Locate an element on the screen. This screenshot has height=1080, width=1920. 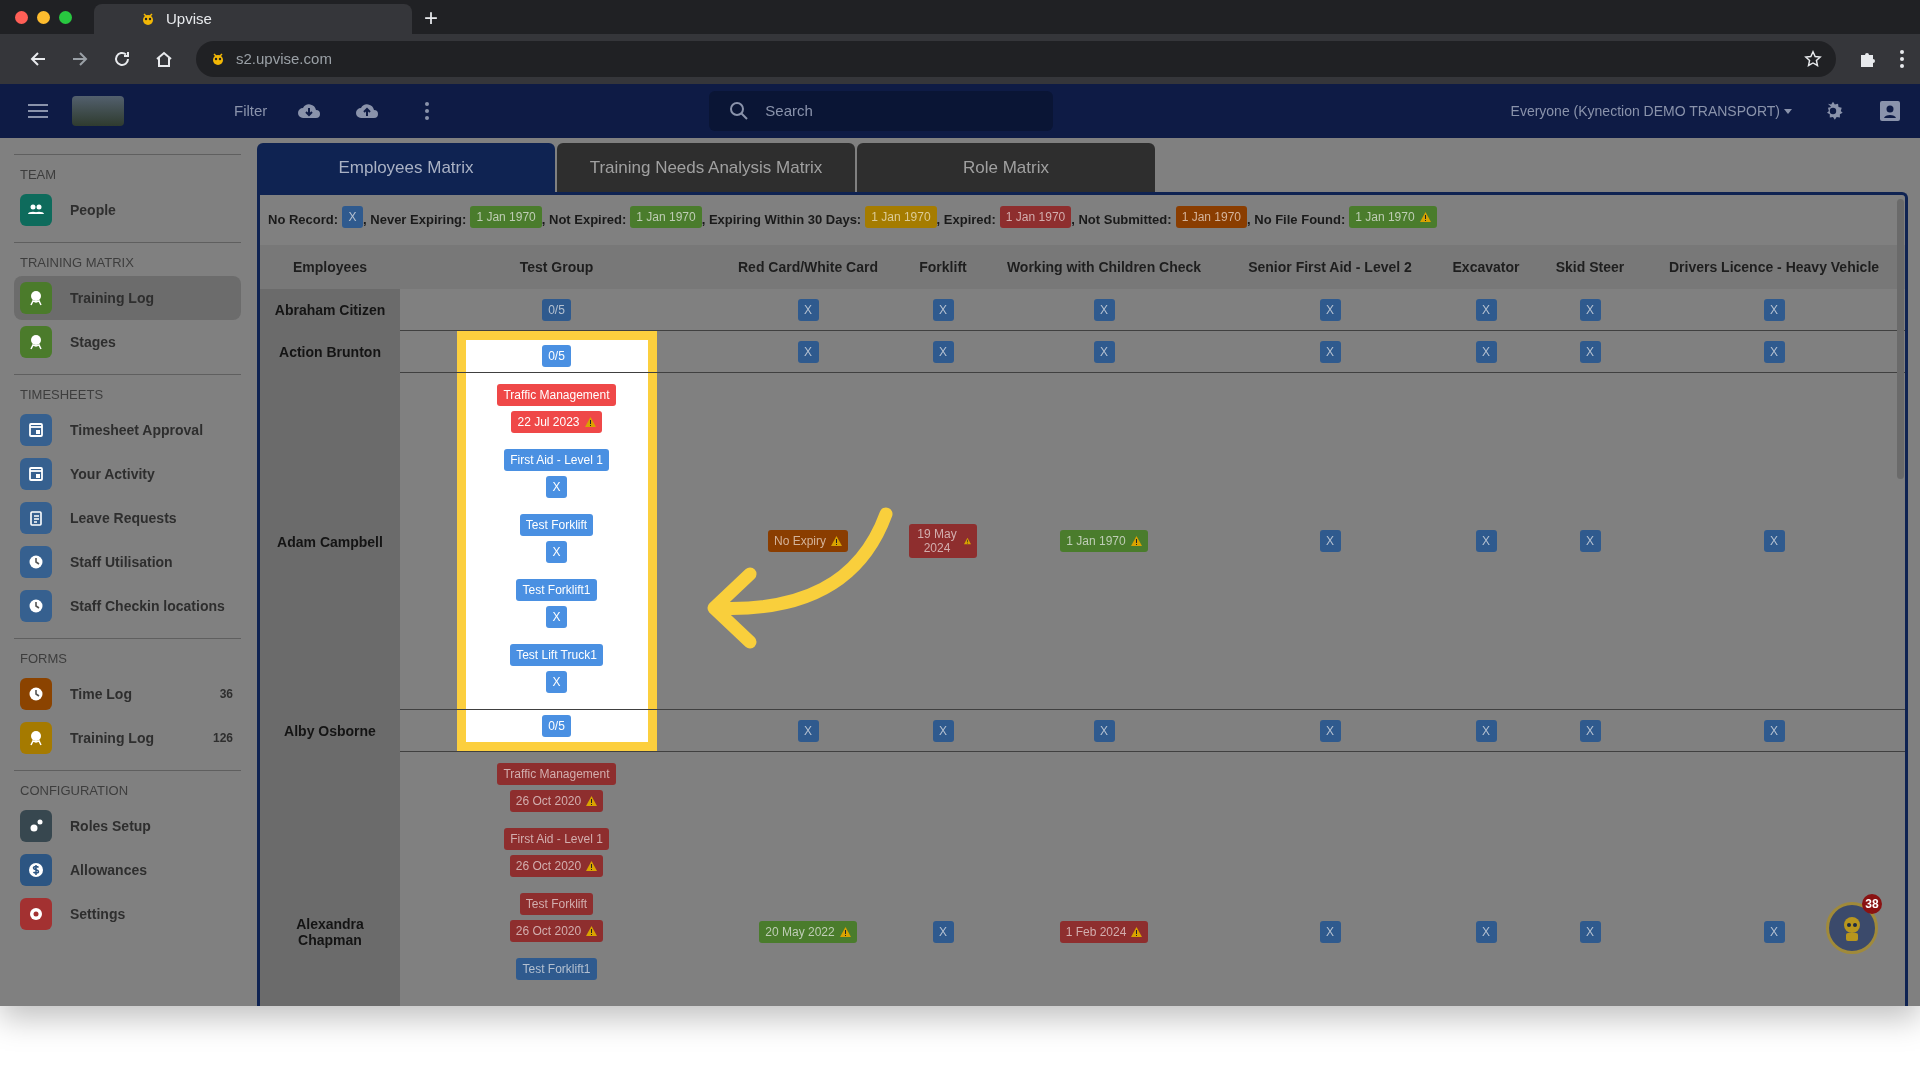
logo-photo is located at coordinates (98, 111).